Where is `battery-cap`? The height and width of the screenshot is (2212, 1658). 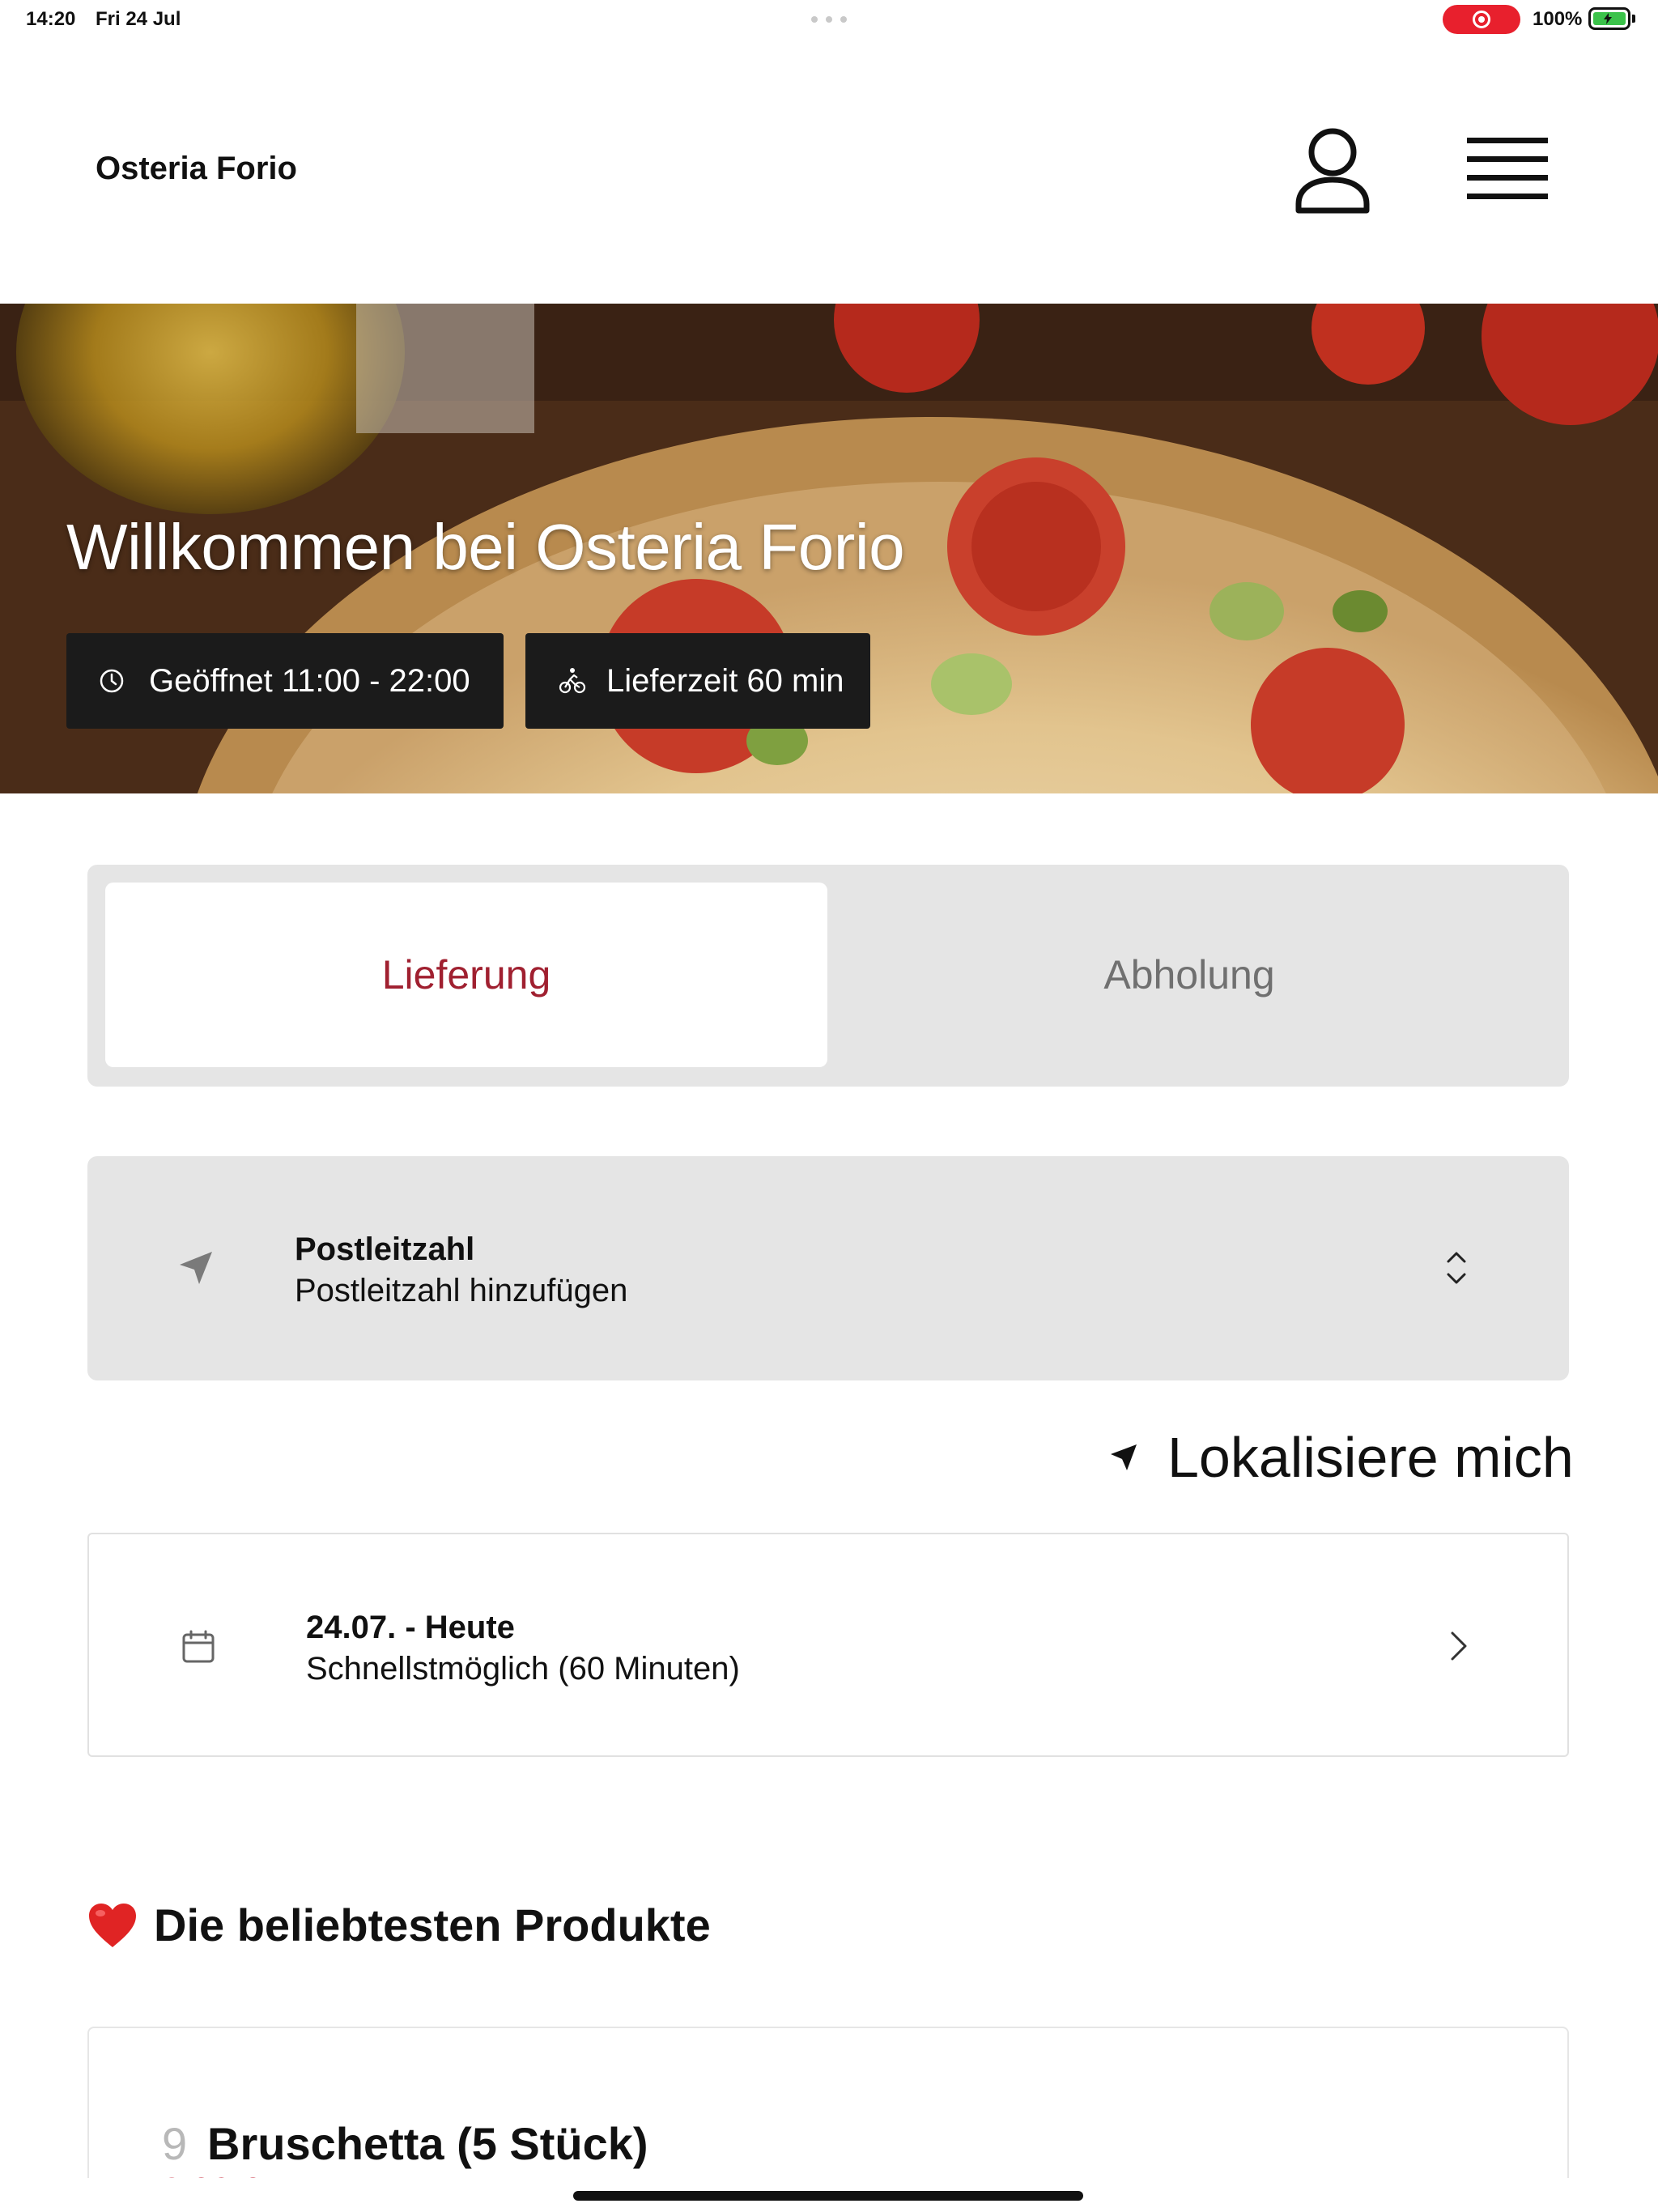 battery-cap is located at coordinates (1633, 19).